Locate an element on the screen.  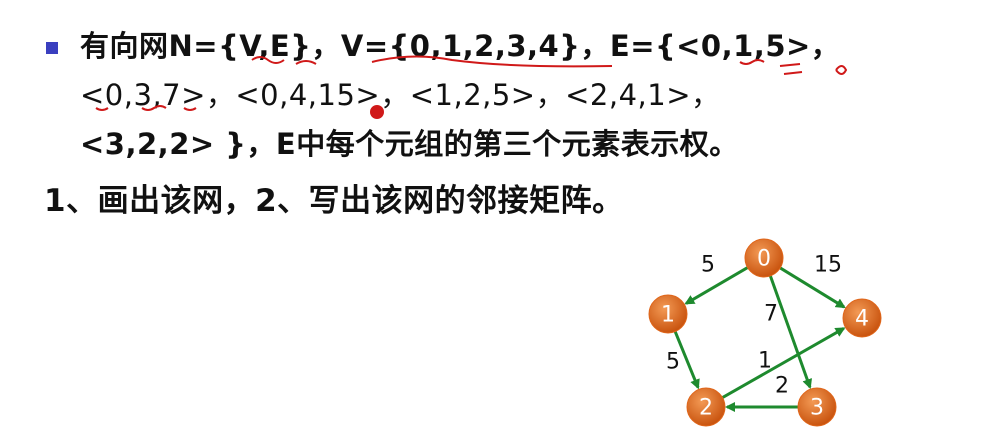
node-2: 2 is located at coordinates (706, 407).